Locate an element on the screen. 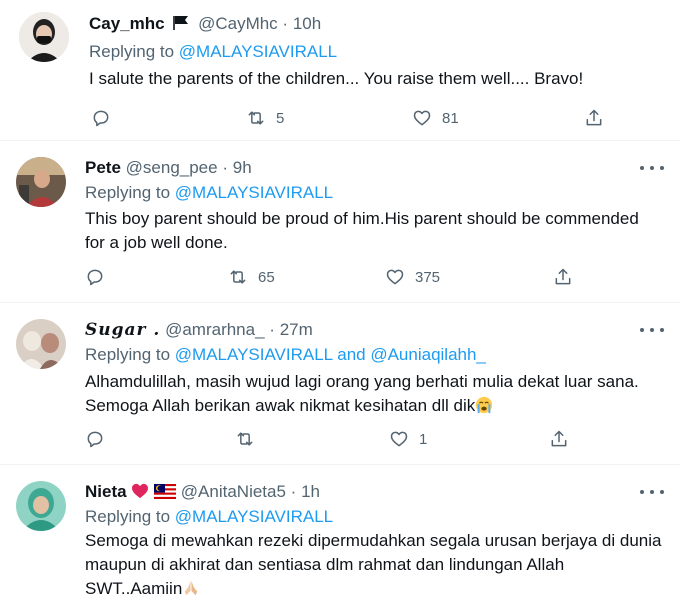  tweet-text-line: SWT..Aamiin is located at coordinates (373, 589).